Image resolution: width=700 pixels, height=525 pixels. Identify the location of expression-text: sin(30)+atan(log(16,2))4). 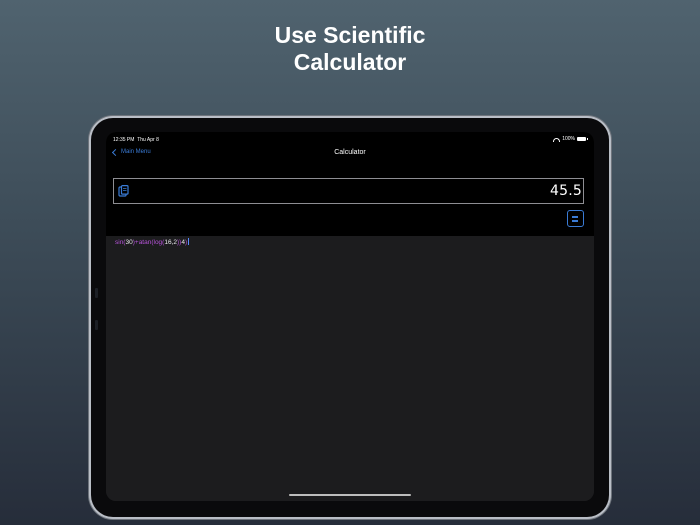
(152, 242).